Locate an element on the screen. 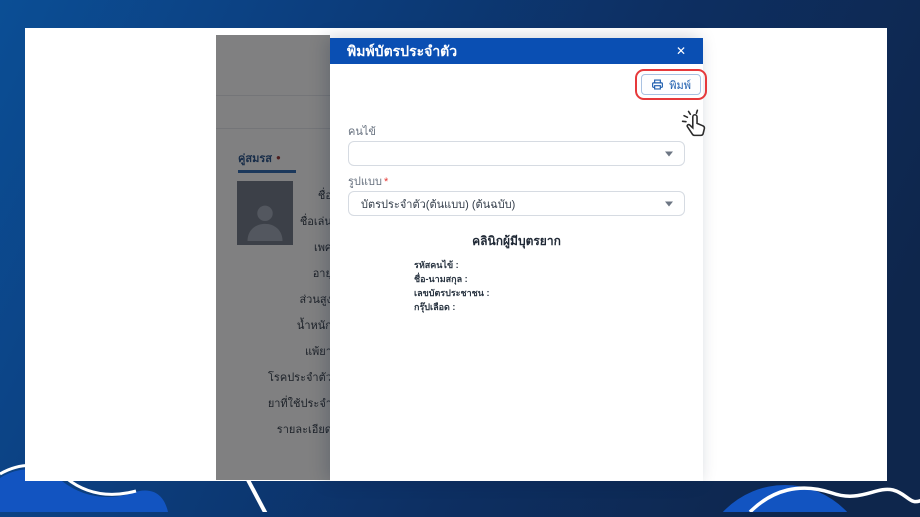 This screenshot has width=920, height=517. patient-label: คนไข้ is located at coordinates (516, 132).